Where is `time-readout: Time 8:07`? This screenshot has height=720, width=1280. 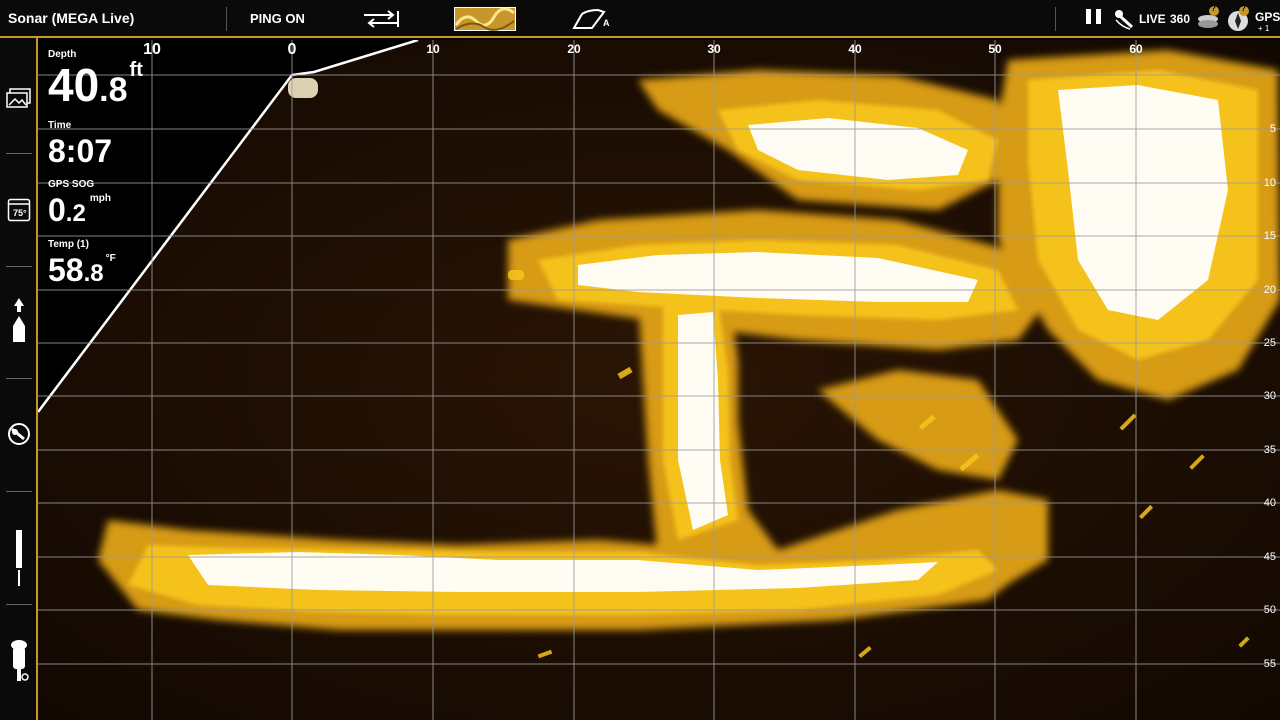
time-readout: Time 8:07 is located at coordinates (80, 143).